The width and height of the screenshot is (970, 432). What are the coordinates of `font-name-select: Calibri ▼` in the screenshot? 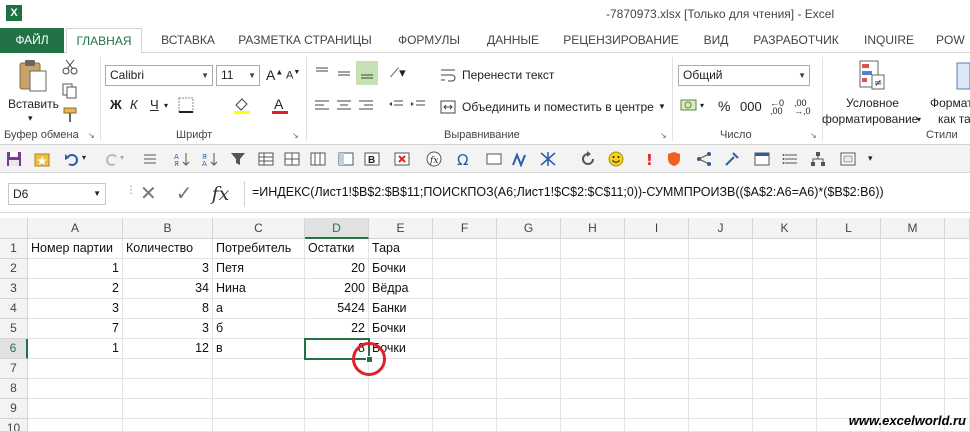 It's located at (159, 75).